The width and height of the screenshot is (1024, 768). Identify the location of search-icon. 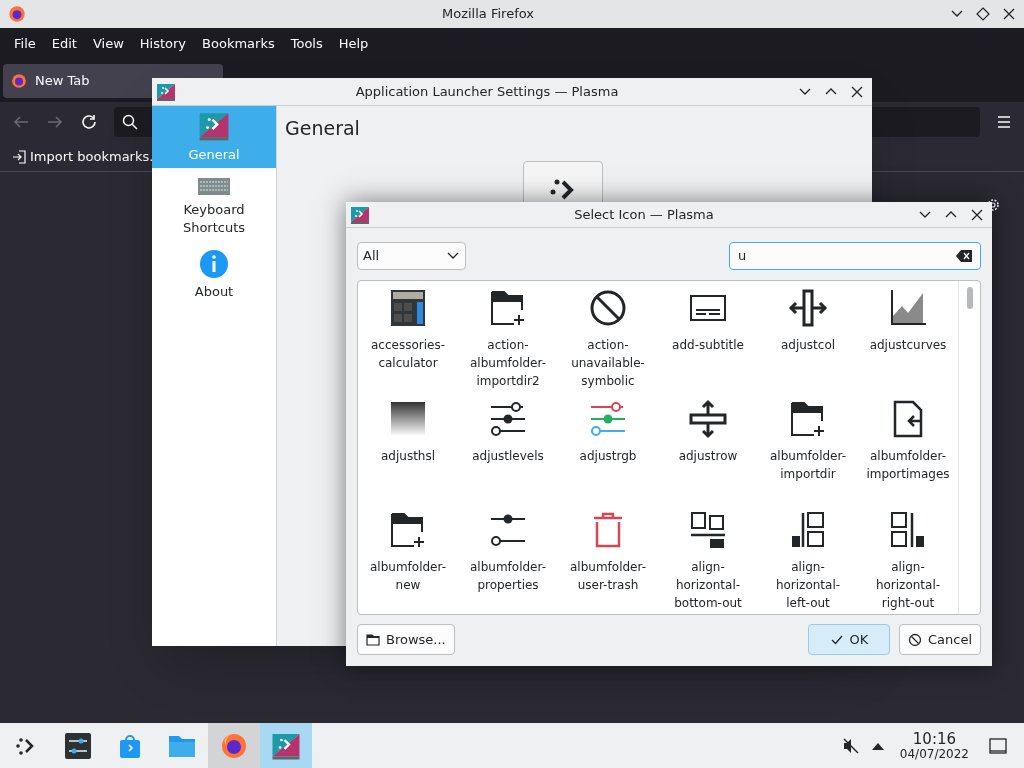
(130, 122).